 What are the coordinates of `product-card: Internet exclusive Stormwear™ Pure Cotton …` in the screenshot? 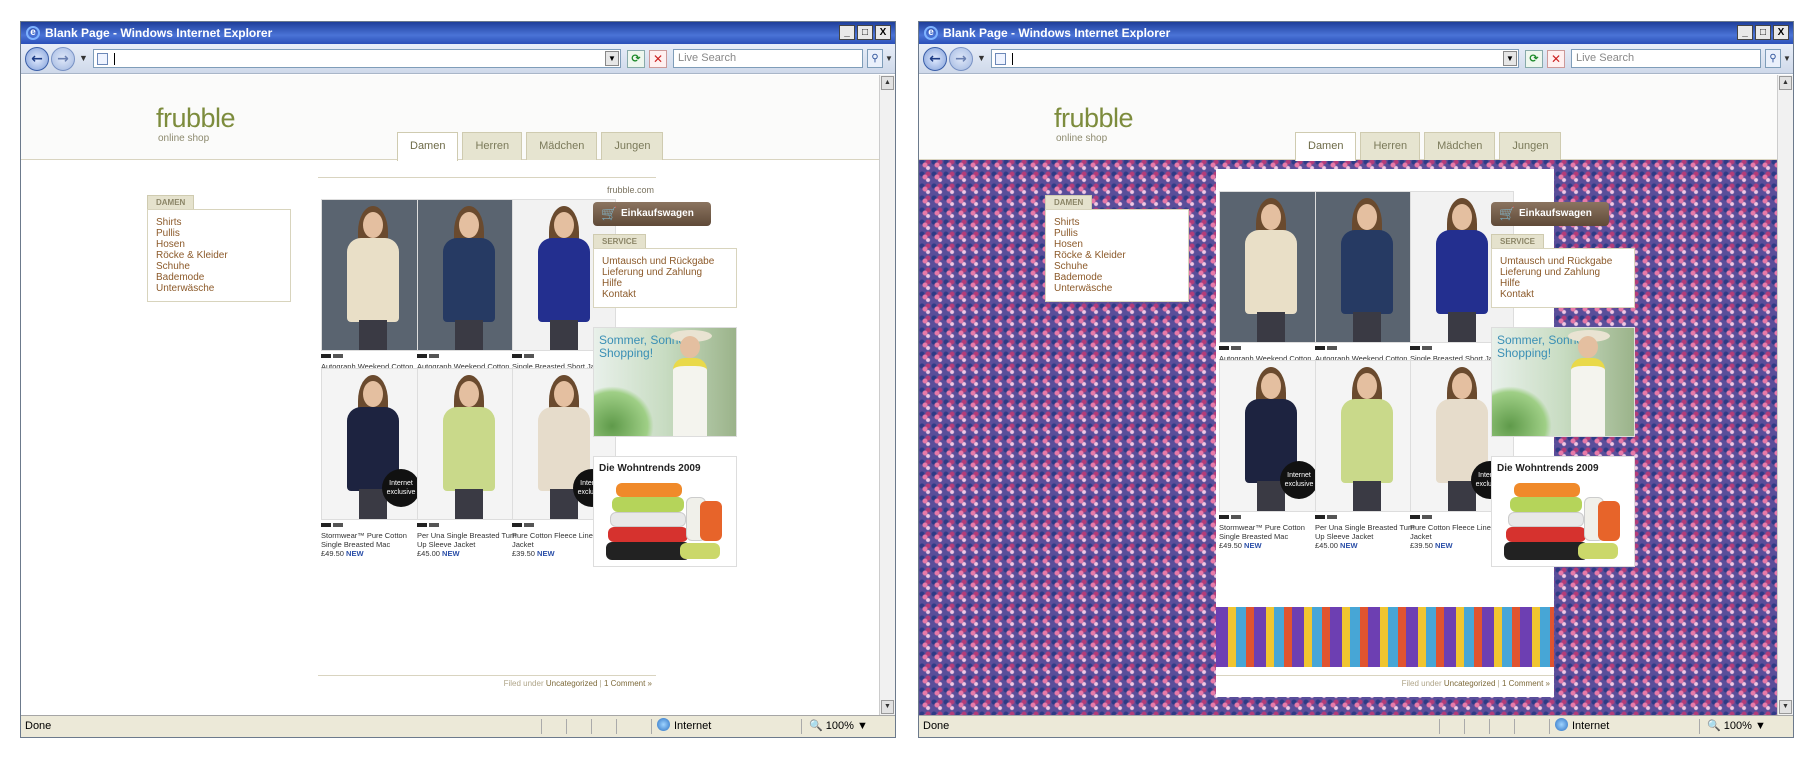 It's located at (1272, 455).